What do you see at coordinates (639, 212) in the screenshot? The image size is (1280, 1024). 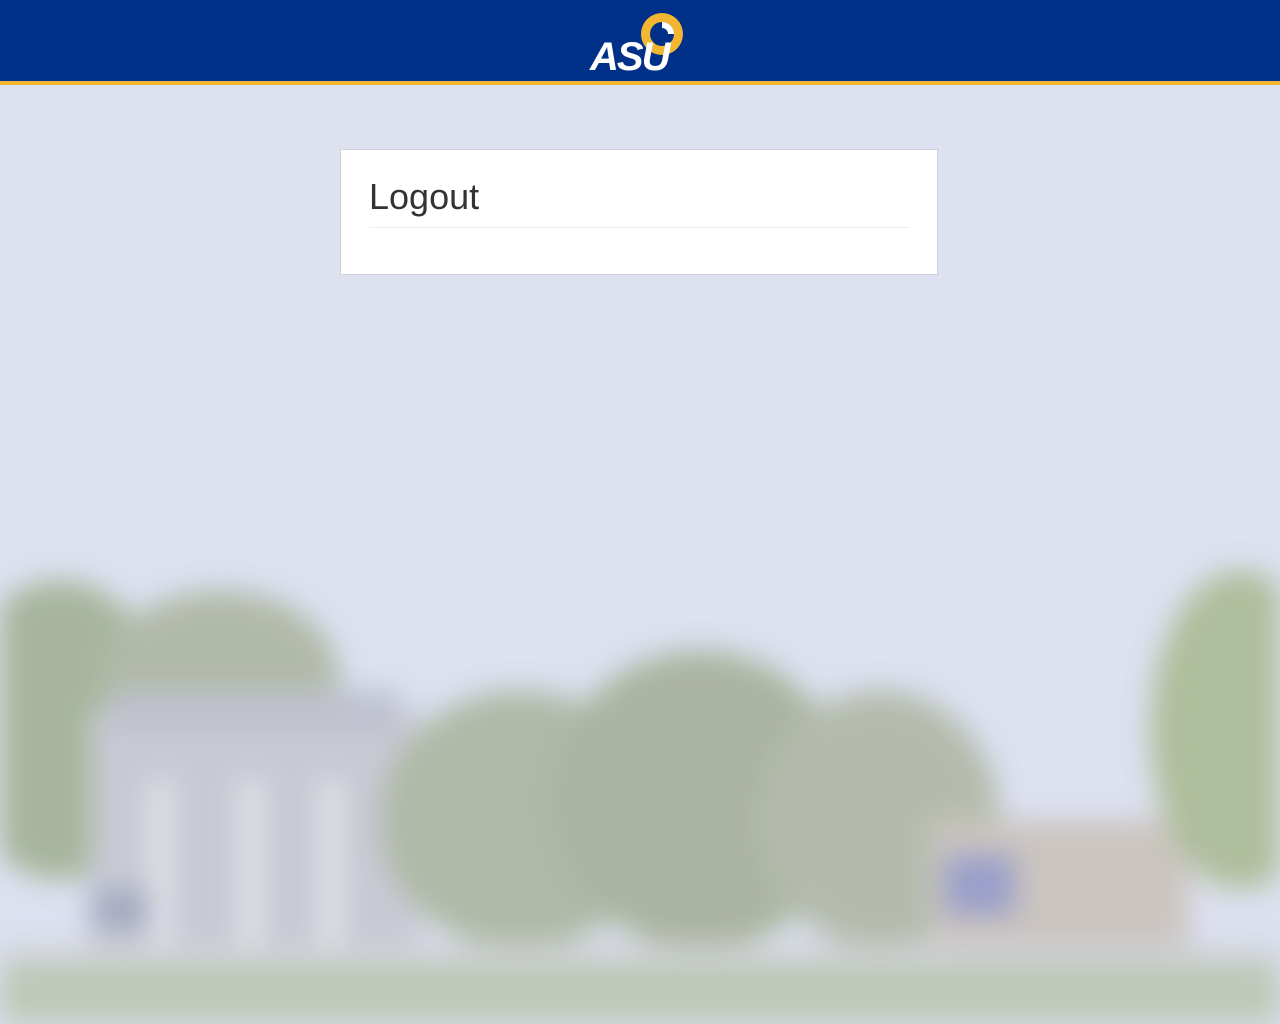 I see `logout-card: Logout` at bounding box center [639, 212].